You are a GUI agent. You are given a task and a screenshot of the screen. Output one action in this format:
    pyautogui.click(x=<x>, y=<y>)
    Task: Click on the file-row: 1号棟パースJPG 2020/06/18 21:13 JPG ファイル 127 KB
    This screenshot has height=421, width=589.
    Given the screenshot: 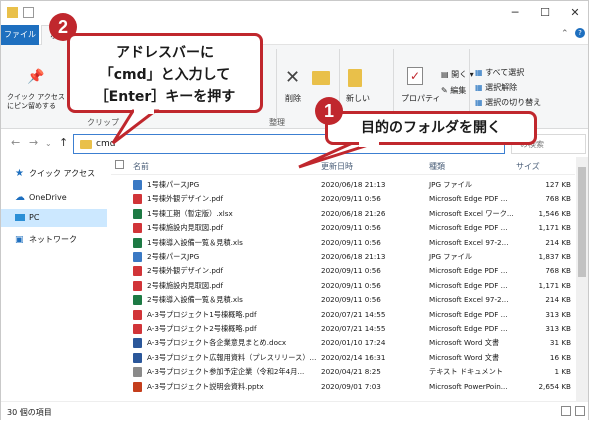 What is the action you would take?
    pyautogui.click(x=343, y=185)
    